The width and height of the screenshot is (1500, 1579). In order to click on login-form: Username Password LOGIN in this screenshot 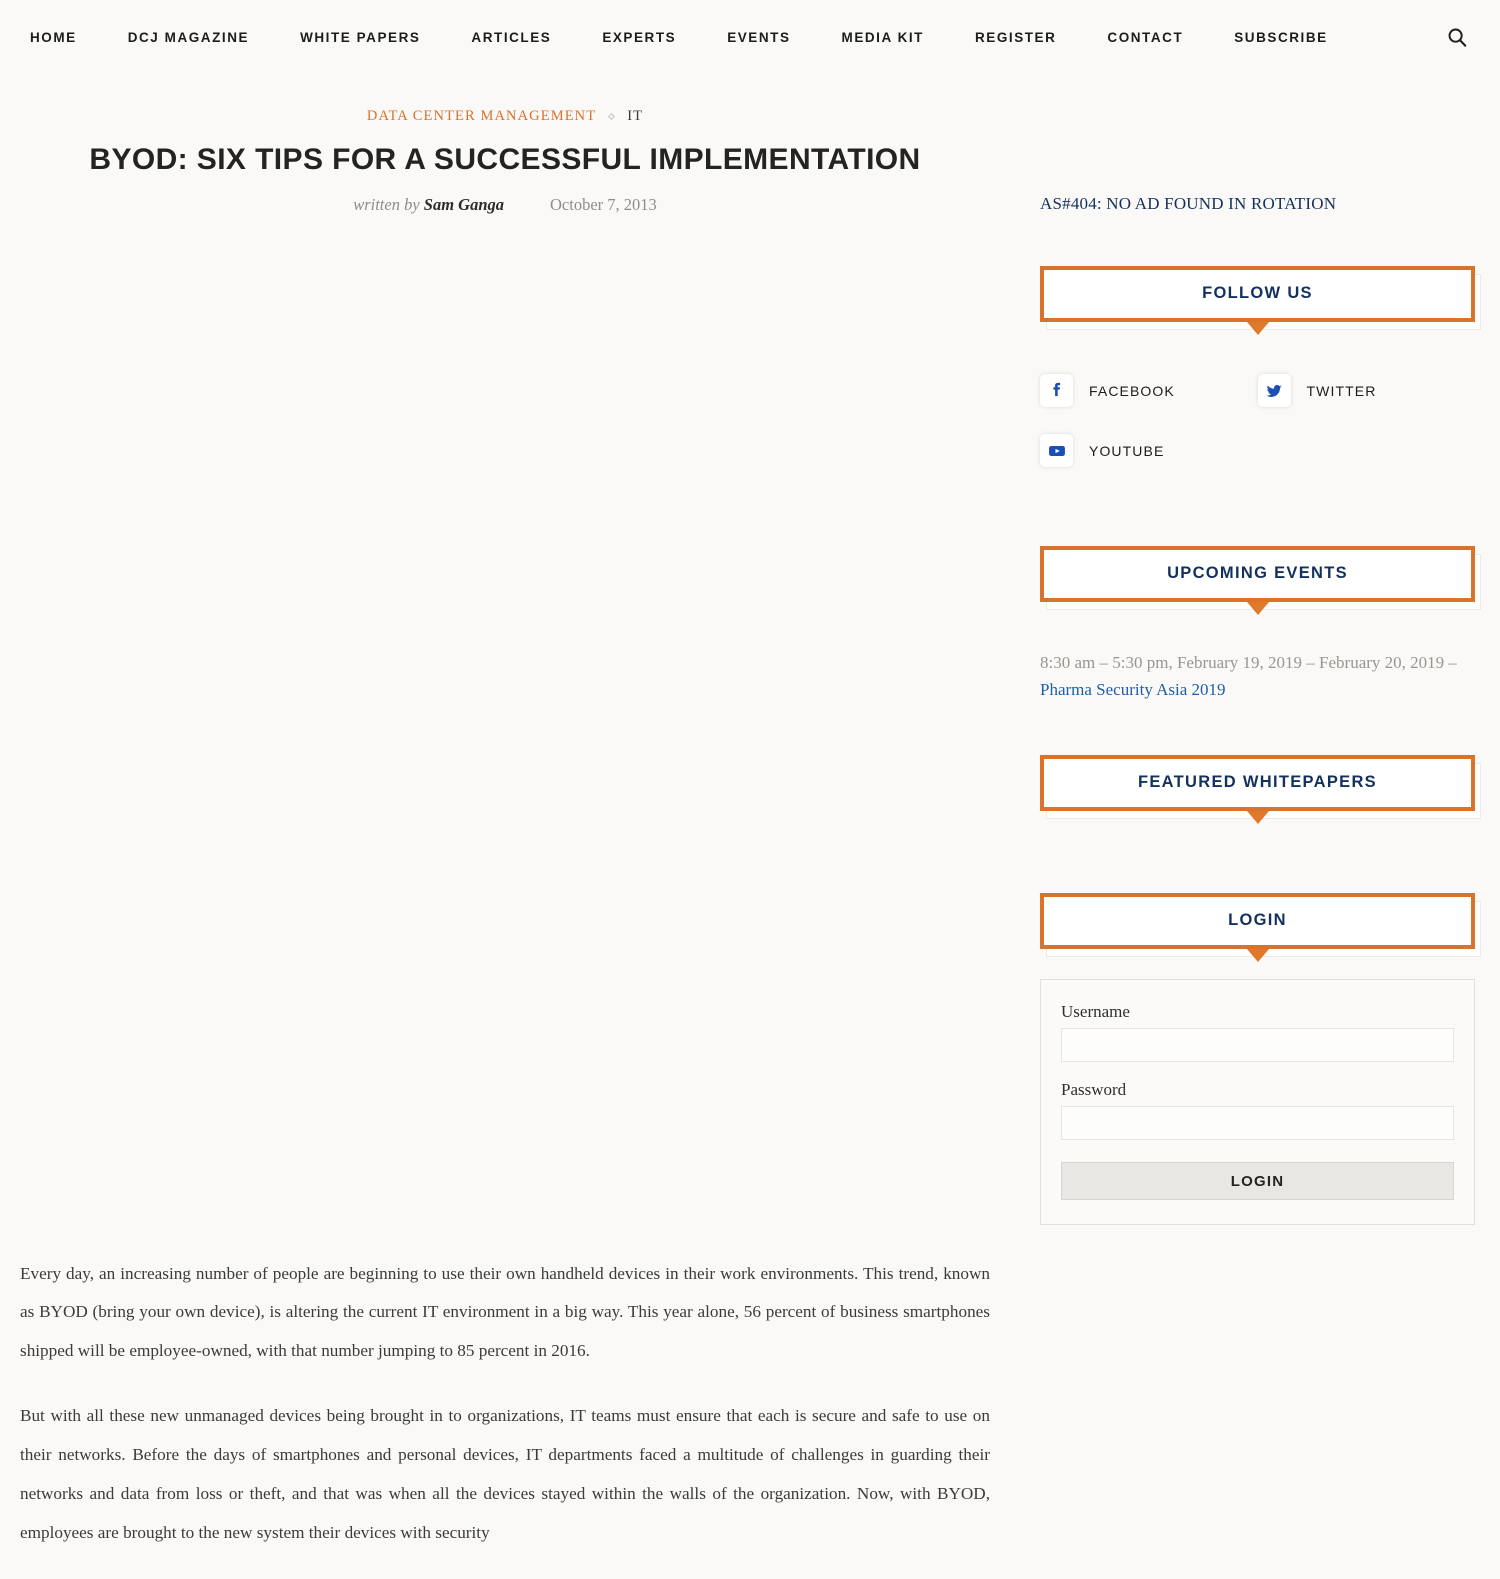, I will do `click(1257, 1102)`.